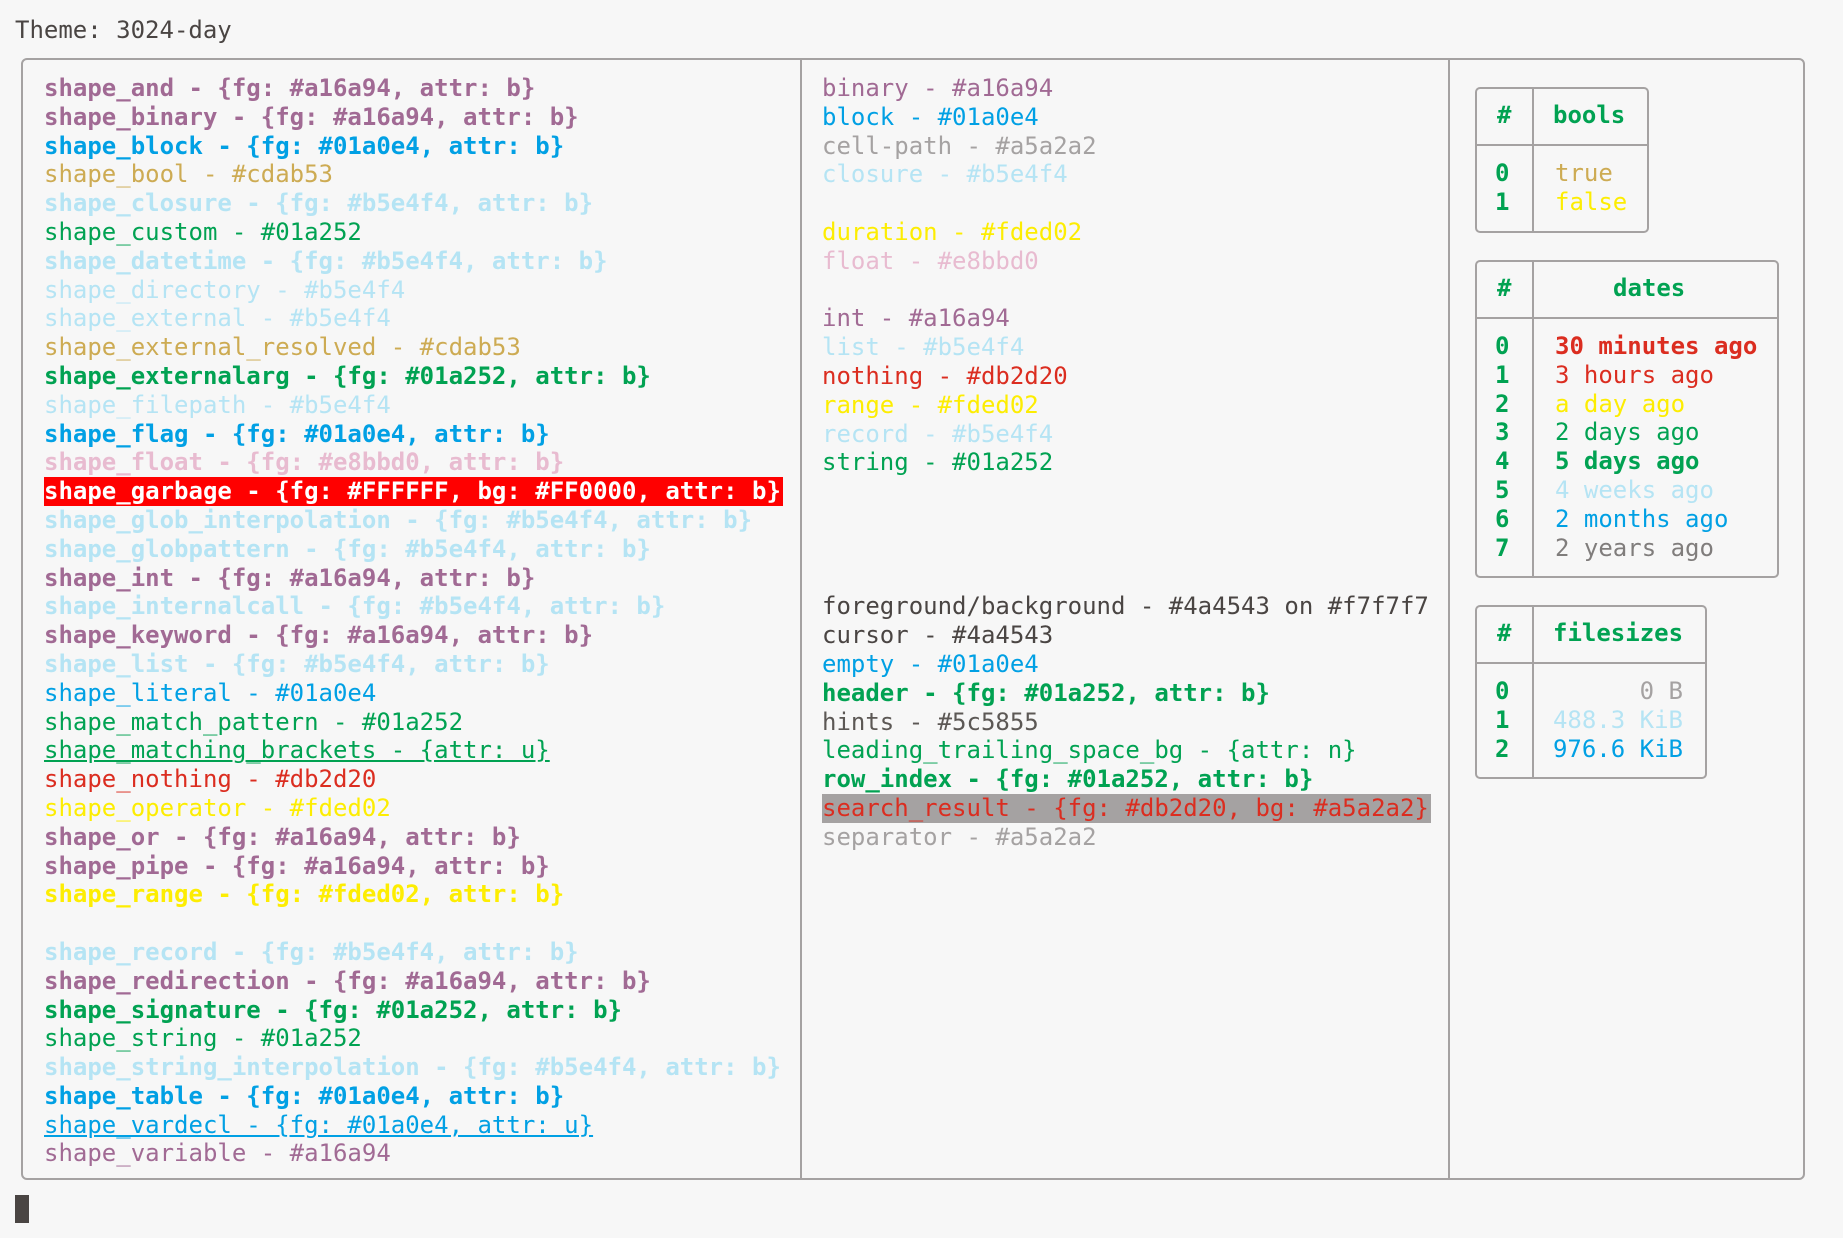 The height and width of the screenshot is (1238, 1843). I want to click on table-row: 2 a day ago, so click(1627, 404).